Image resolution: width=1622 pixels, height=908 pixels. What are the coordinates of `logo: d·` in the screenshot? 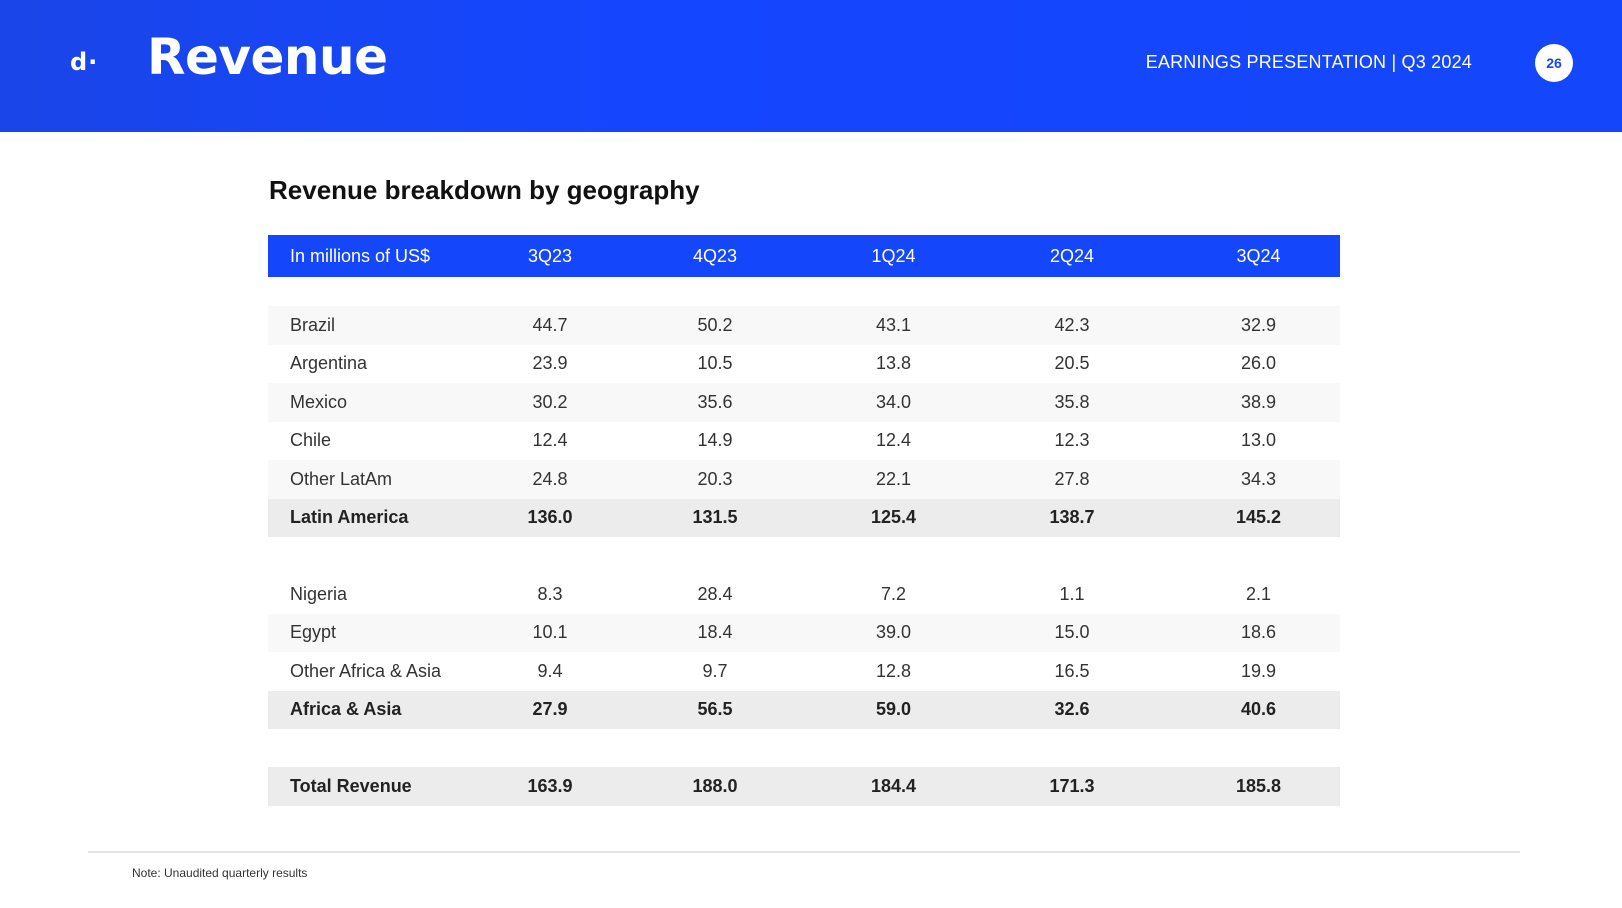 It's located at (84, 62).